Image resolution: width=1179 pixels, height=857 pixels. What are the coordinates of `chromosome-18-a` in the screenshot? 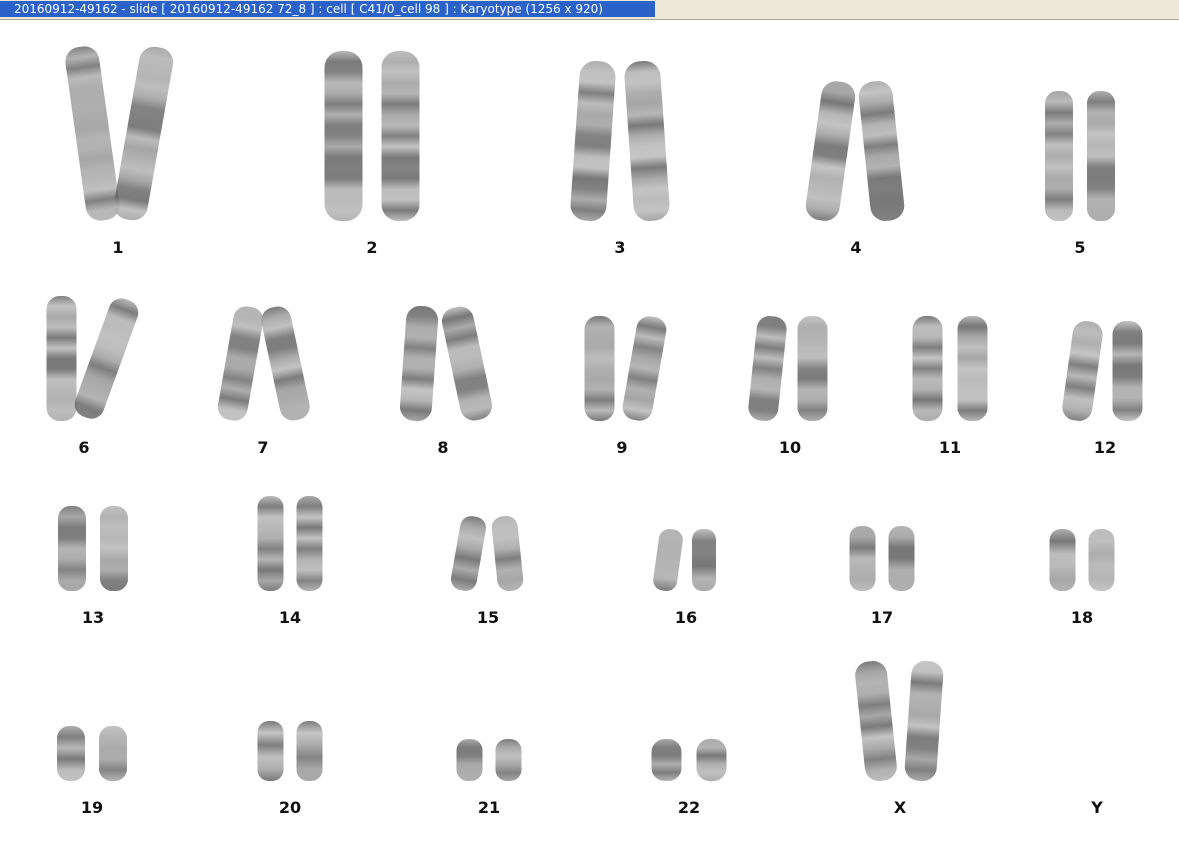 It's located at (1062, 560).